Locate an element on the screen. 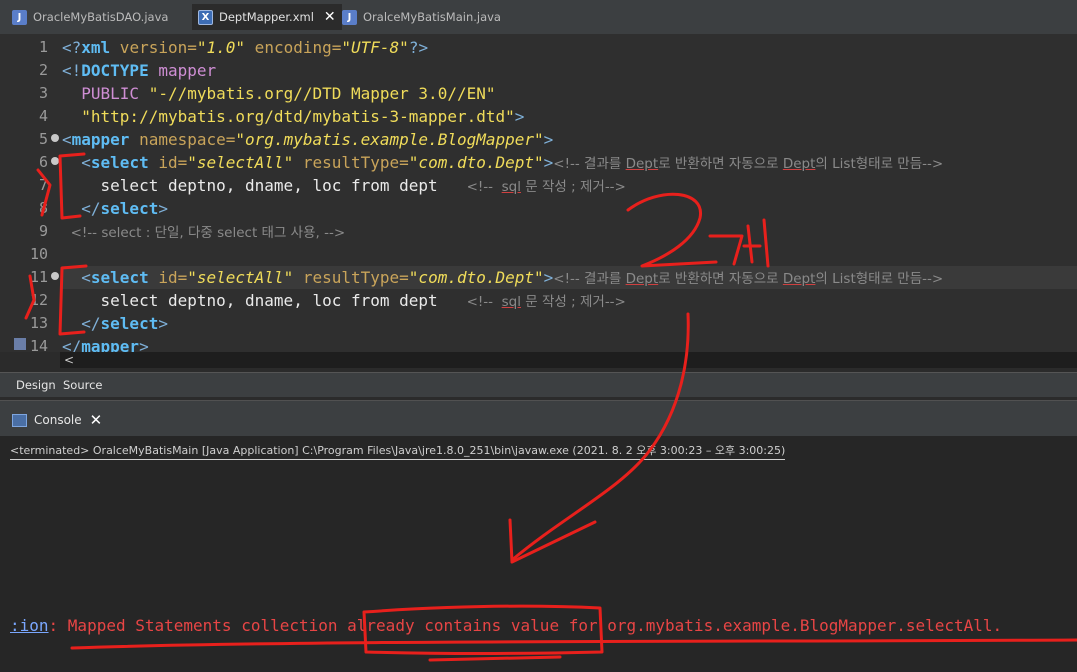 The width and height of the screenshot is (1077, 672). tab-label: DeptMapper.xml is located at coordinates (266, 17).